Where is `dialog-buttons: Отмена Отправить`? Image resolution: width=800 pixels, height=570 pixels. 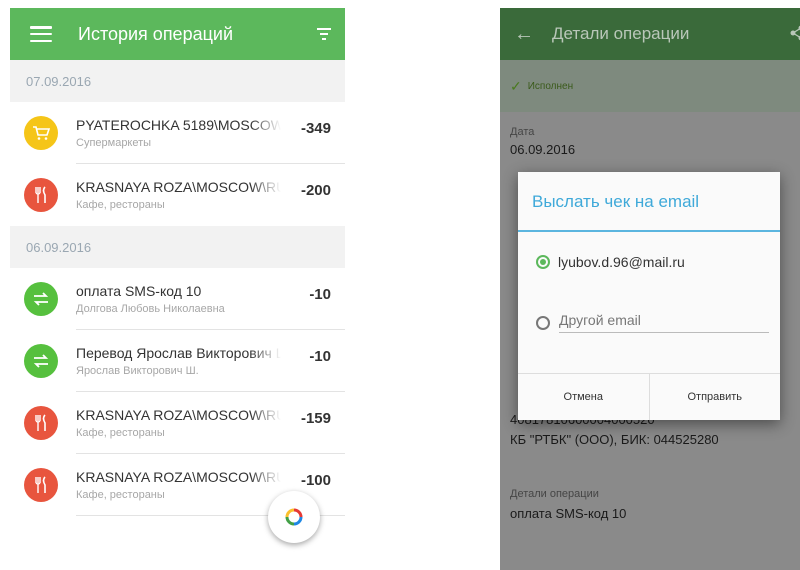
dialog-buttons: Отмена Отправить is located at coordinates (649, 396).